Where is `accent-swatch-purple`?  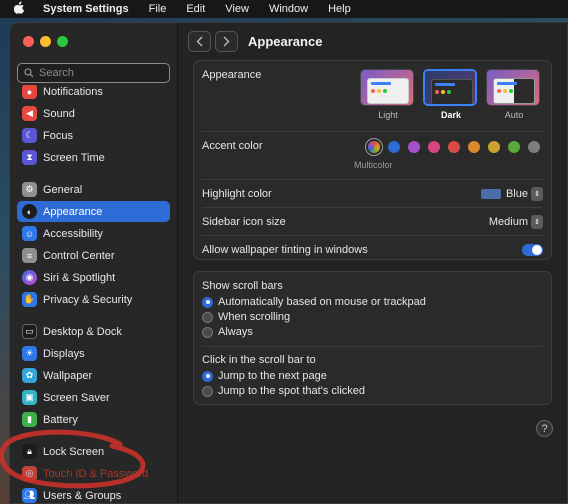
accent-swatch-purple is located at coordinates (414, 147).